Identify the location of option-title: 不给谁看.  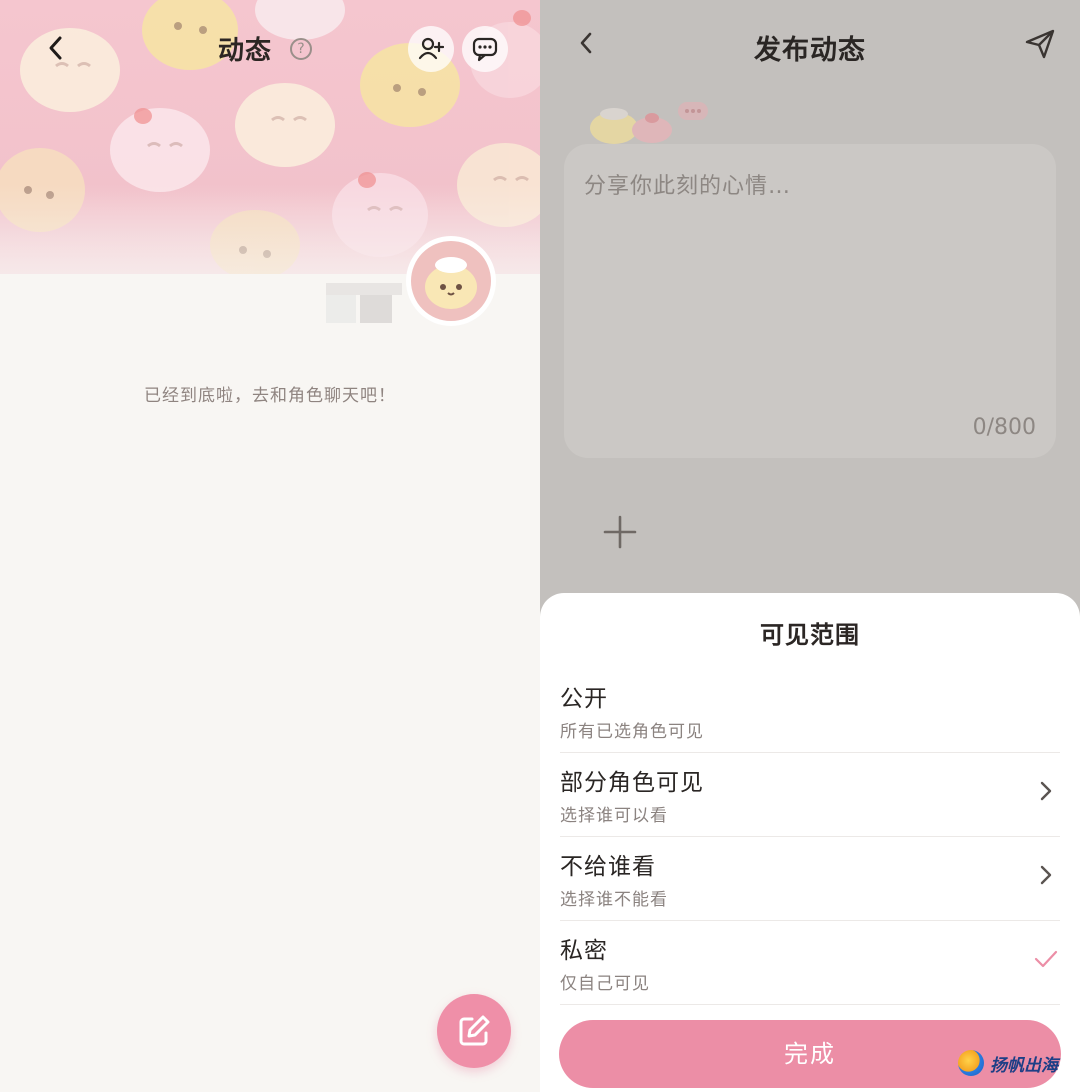
(608, 867).